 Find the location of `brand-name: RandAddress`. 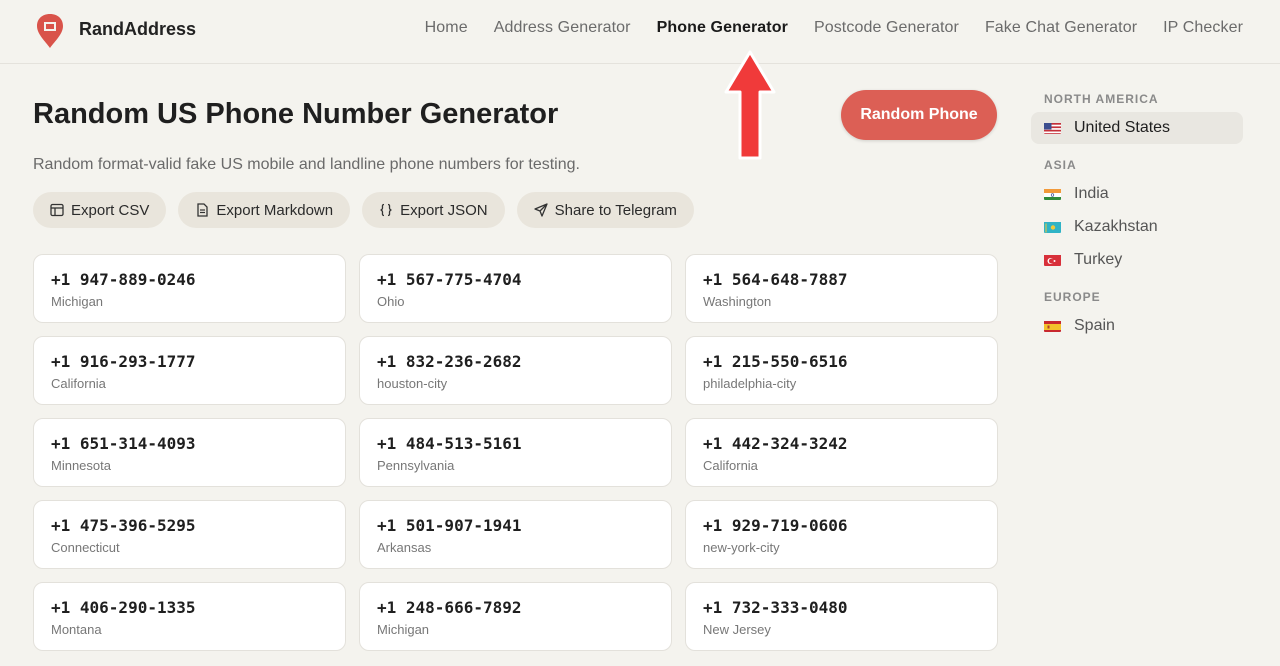

brand-name: RandAddress is located at coordinates (137, 29).